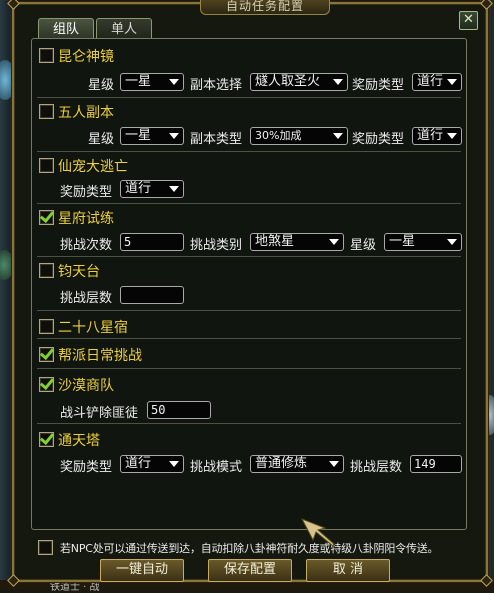 Image resolution: width=494 pixels, height=593 pixels. I want to click on kunlun-copy-dropdown: 燧人取圣火, so click(299, 82).